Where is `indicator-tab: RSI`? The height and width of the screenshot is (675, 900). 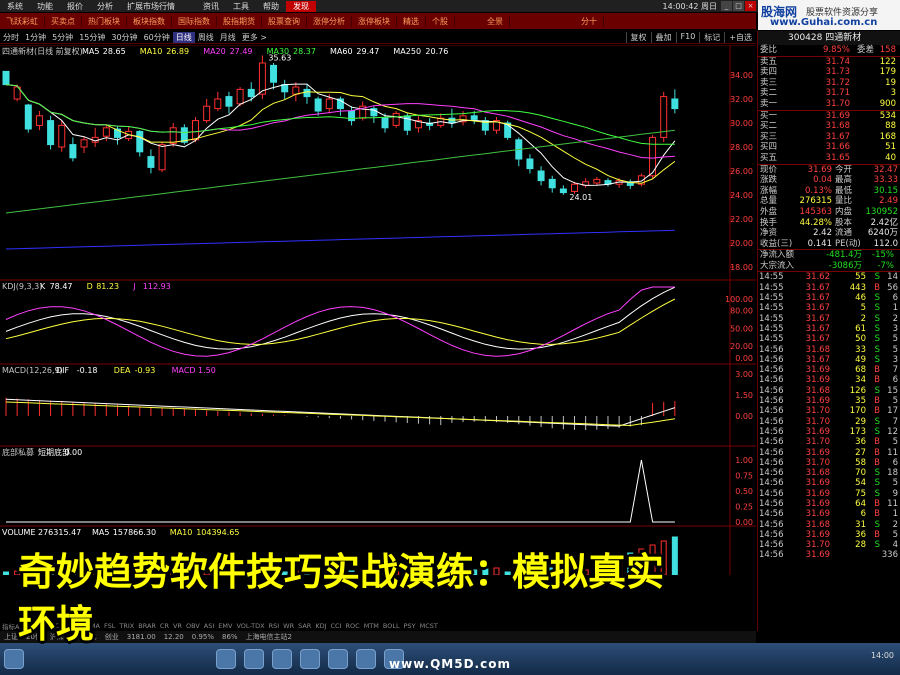 indicator-tab: RSI is located at coordinates (274, 626).